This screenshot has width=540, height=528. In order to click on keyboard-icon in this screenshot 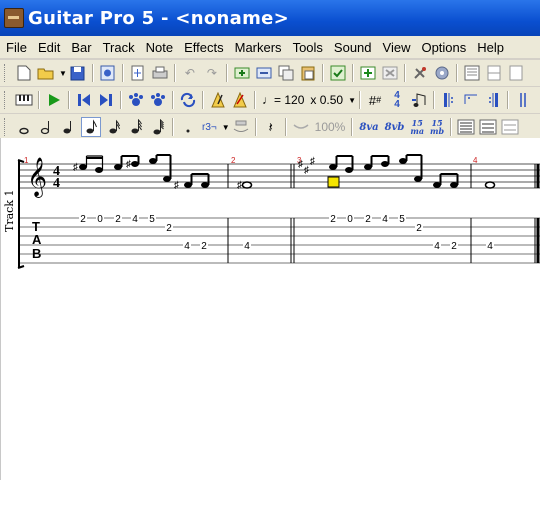, I will do `click(24, 100)`.